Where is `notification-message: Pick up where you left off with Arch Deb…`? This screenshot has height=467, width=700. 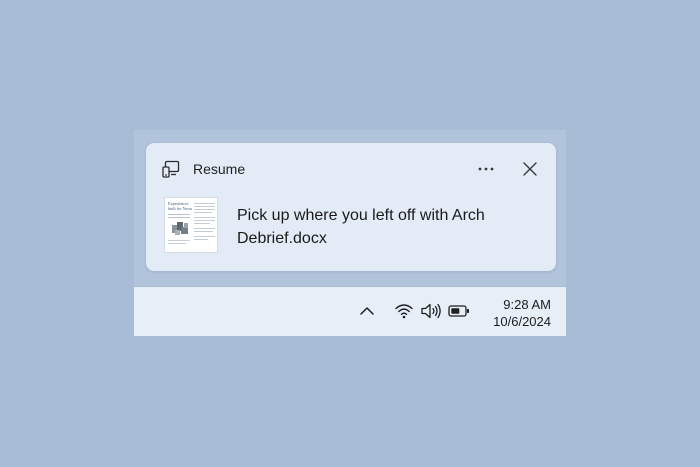
notification-message: Pick up where you left off with Arch Deb… is located at coordinates (361, 227).